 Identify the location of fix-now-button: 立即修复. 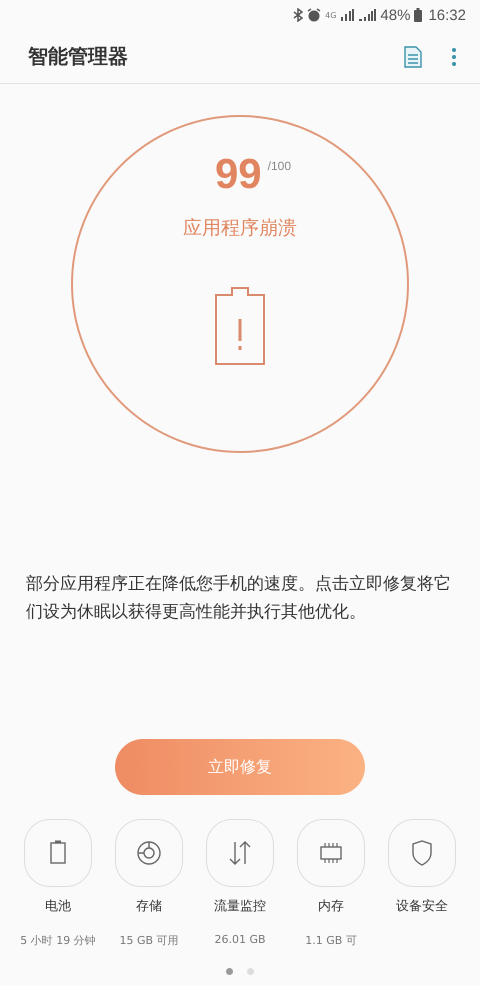
(240, 767).